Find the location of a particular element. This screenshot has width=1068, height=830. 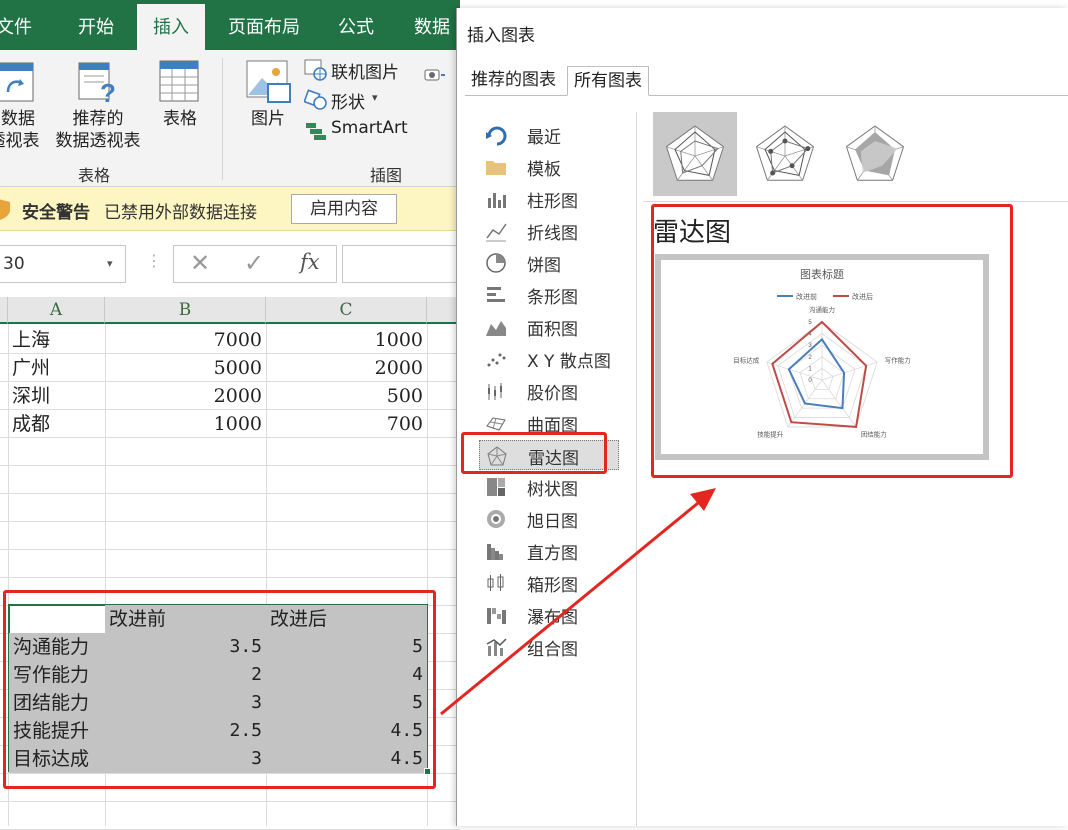

thumb-marker is located at coordinates (785, 141).